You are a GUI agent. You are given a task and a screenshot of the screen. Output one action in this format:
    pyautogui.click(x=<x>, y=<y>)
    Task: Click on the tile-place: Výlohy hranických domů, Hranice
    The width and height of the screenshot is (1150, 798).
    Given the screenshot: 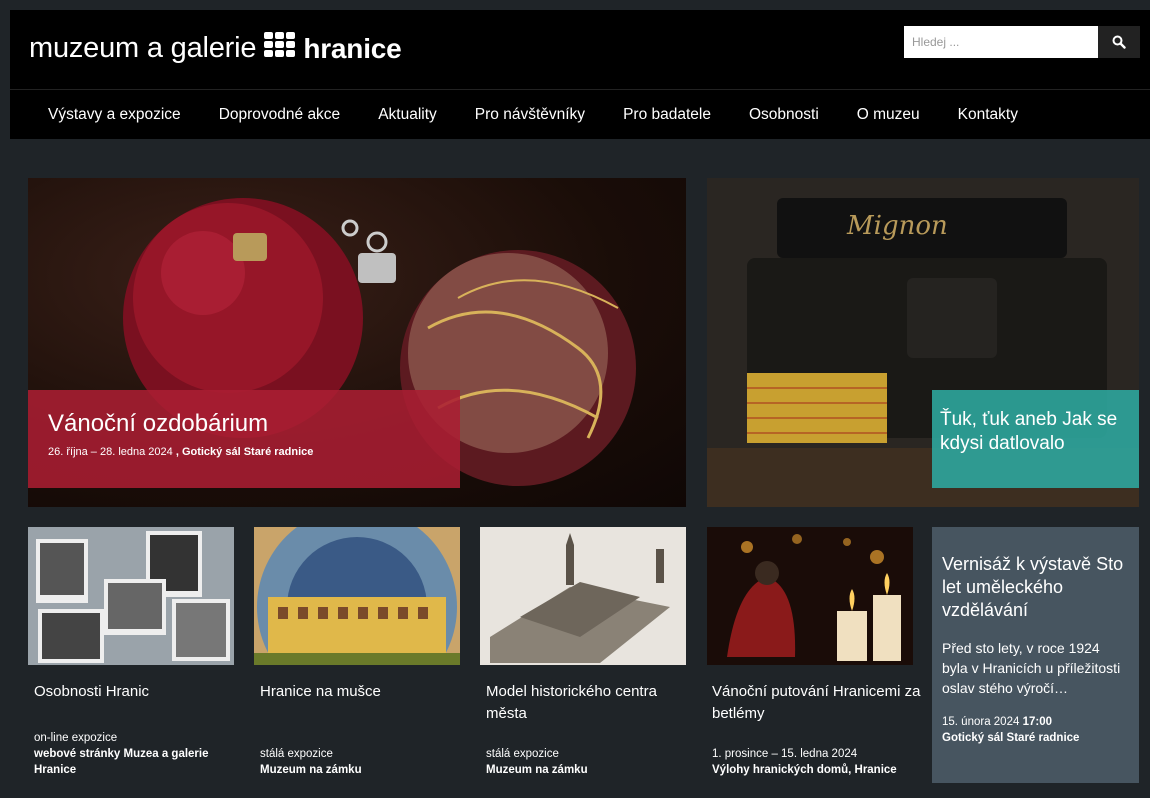 What is the action you would take?
    pyautogui.click(x=804, y=770)
    